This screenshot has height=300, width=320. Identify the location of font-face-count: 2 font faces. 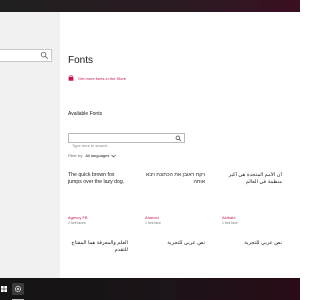
(77, 223).